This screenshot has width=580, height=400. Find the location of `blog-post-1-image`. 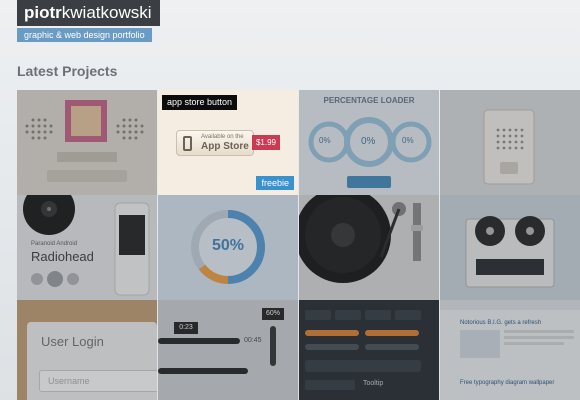

blog-post-1-image is located at coordinates (480, 344).